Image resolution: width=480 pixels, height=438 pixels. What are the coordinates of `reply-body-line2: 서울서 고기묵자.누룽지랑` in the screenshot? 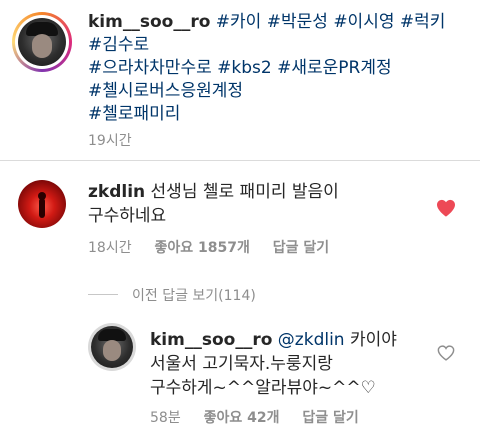 It's located at (241, 364).